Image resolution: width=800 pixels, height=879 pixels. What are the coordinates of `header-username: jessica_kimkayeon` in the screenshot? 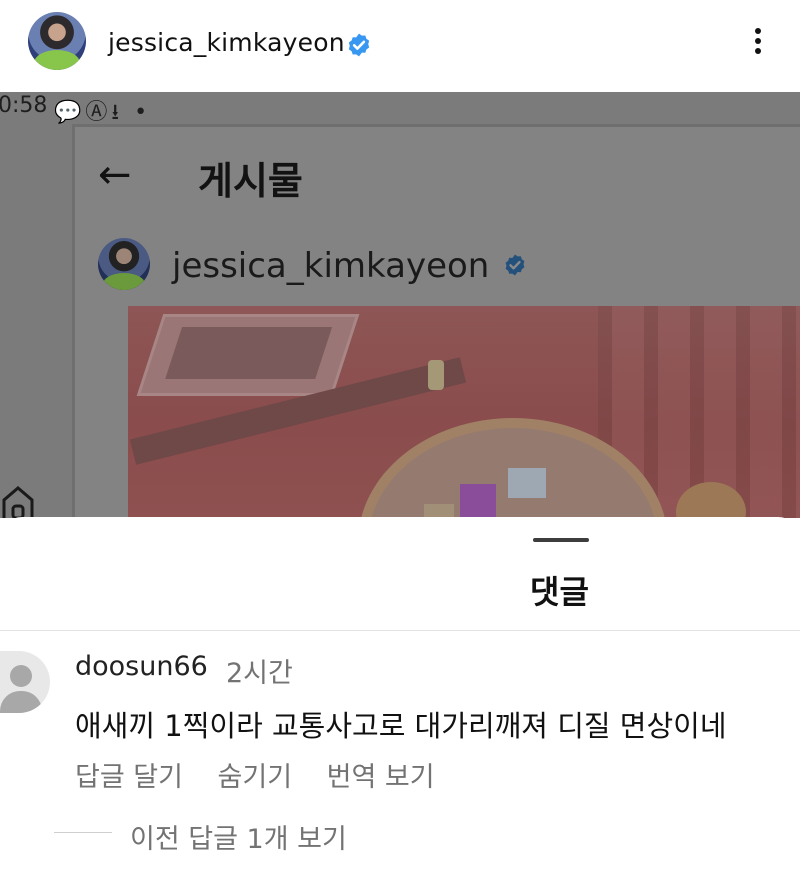 It's located at (226, 42).